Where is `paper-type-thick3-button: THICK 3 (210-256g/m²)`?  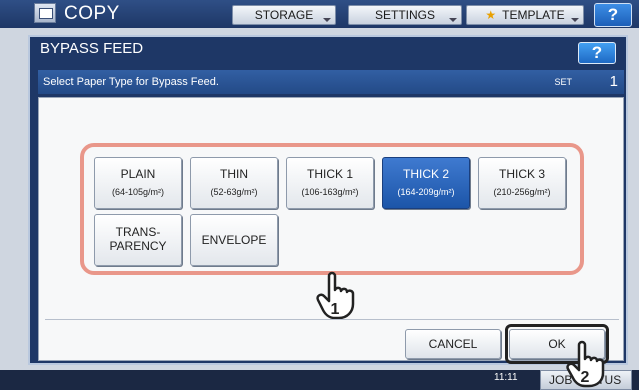 paper-type-thick3-button: THICK 3 (210-256g/m²) is located at coordinates (522, 183).